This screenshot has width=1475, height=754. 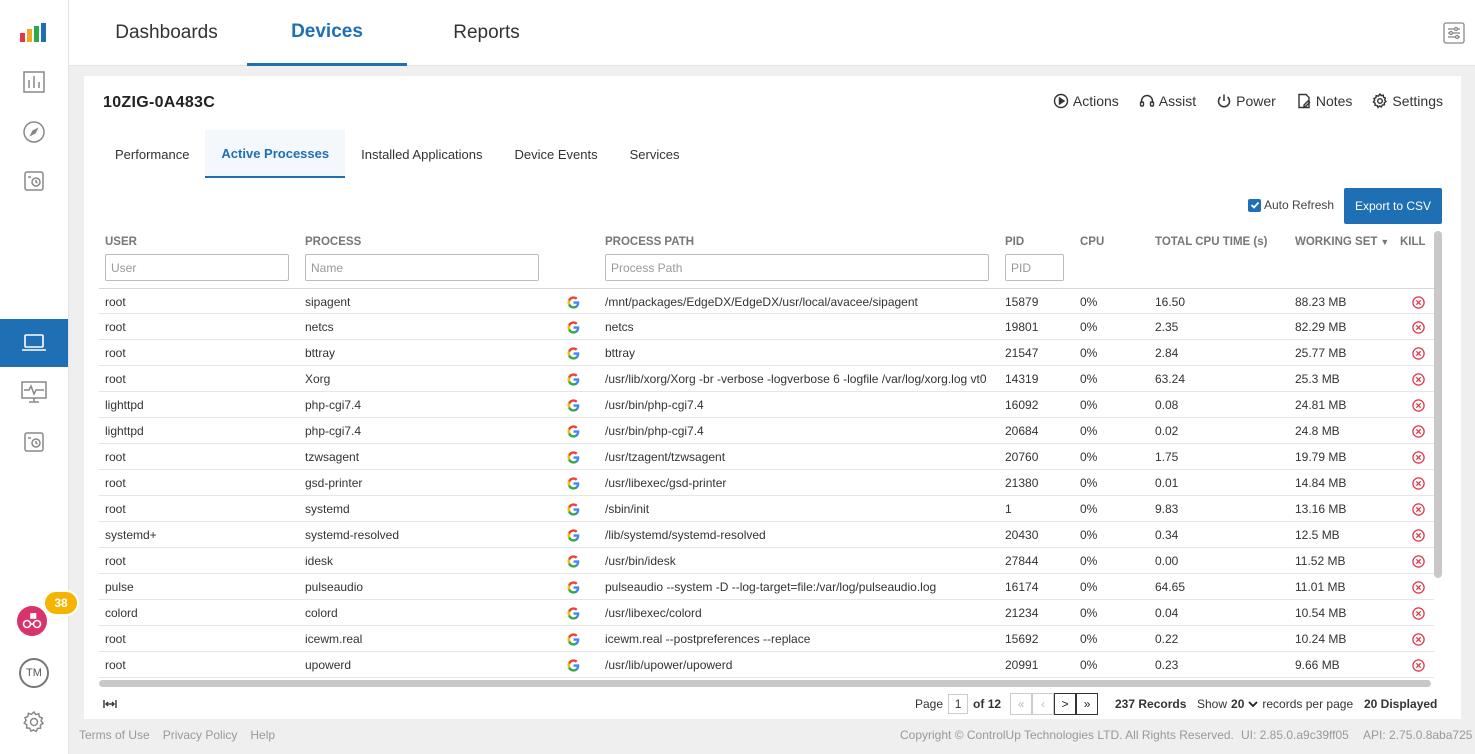 I want to click on expand-columns-icon, so click(x=110, y=704).